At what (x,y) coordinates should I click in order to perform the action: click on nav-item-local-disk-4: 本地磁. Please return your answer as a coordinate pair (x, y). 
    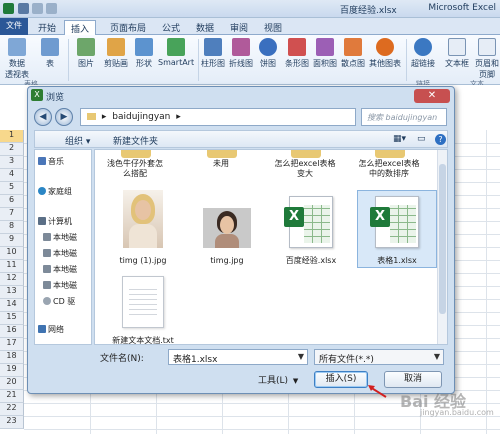
    Looking at the image, I should click on (60, 285).